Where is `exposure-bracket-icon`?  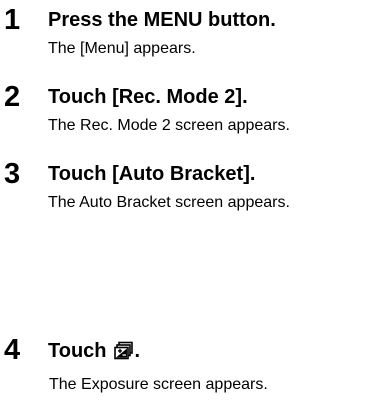 exposure-bracket-icon is located at coordinates (123, 351).